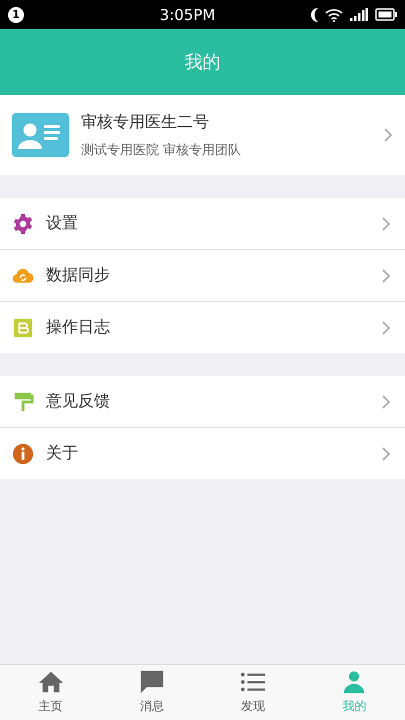  Describe the element at coordinates (202, 401) in the screenshot. I see `menu-item: 意见反馈` at that location.